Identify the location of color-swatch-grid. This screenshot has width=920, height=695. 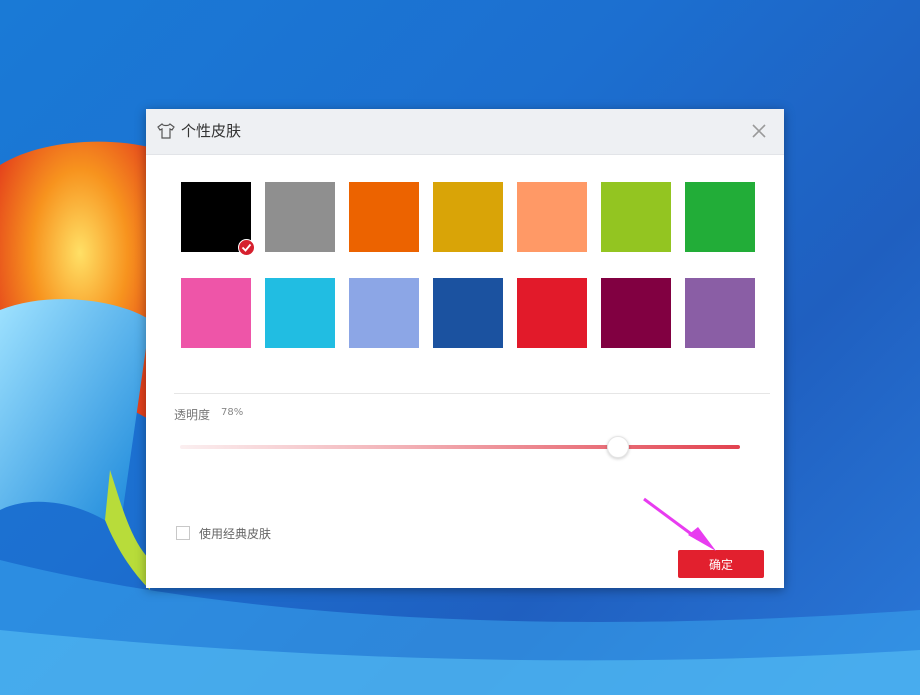
(469, 265).